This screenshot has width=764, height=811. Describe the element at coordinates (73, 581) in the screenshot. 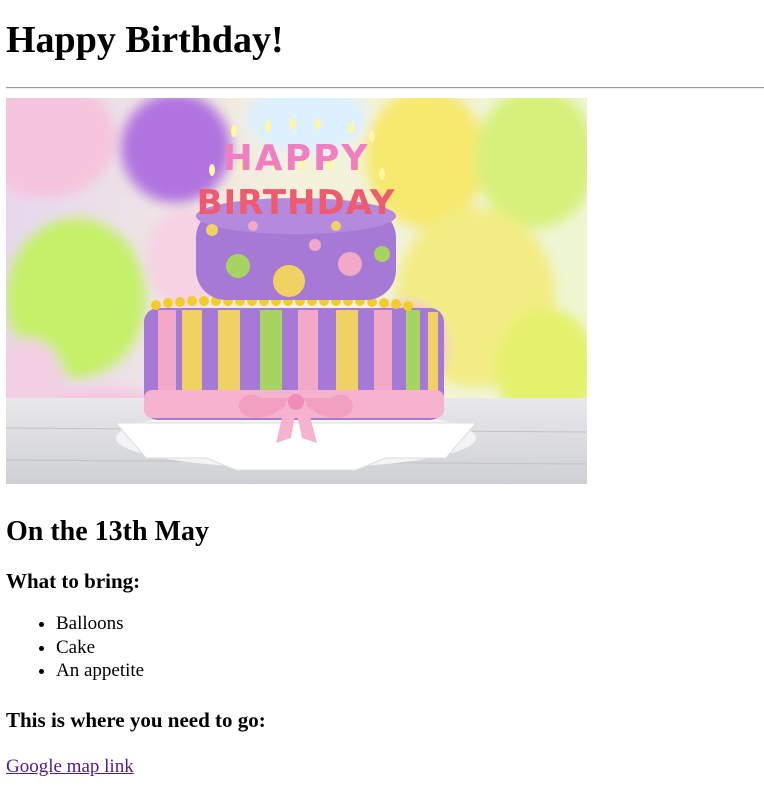

I see `what-to-bring-heading: What to bring:` at that location.